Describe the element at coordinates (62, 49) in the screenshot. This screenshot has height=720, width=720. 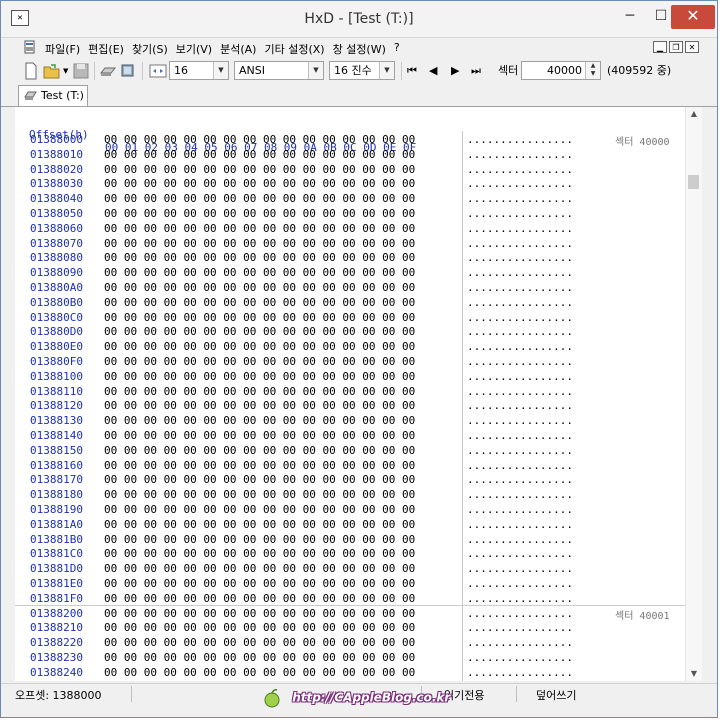
I see `menu-item: 파일(F)` at that location.